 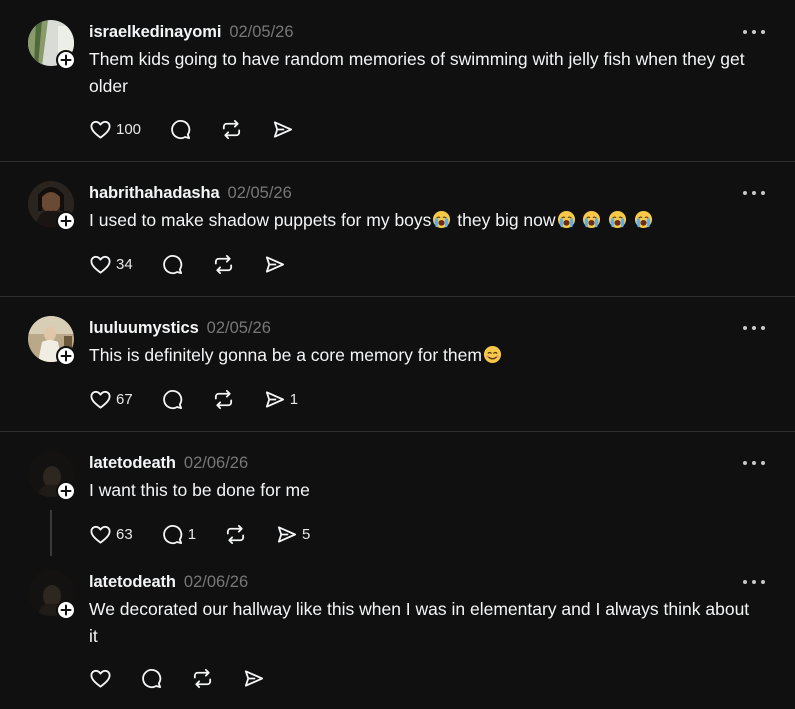 What do you see at coordinates (144, 328) in the screenshot?
I see `username: luuluumystics` at bounding box center [144, 328].